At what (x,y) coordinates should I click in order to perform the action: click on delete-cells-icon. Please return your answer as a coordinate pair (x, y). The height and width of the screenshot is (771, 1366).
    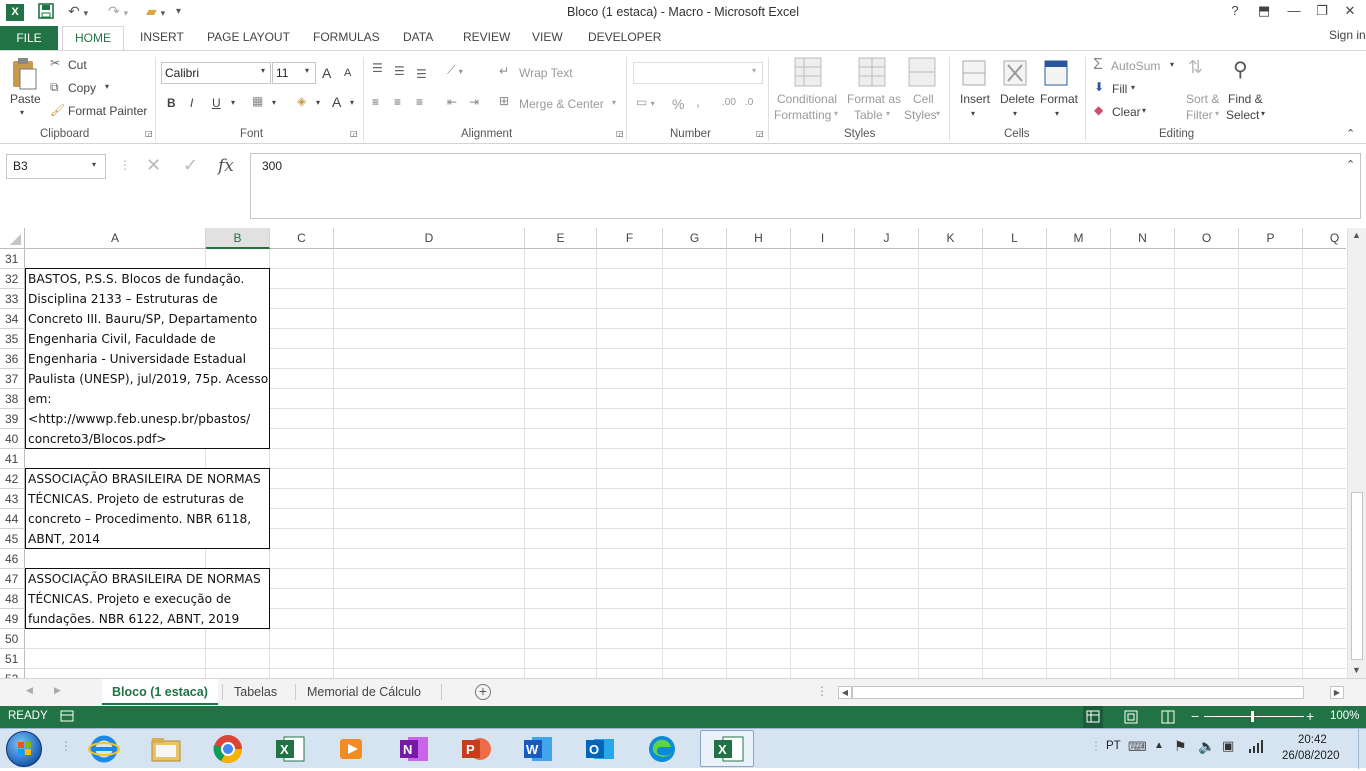
    Looking at the image, I should click on (1016, 74).